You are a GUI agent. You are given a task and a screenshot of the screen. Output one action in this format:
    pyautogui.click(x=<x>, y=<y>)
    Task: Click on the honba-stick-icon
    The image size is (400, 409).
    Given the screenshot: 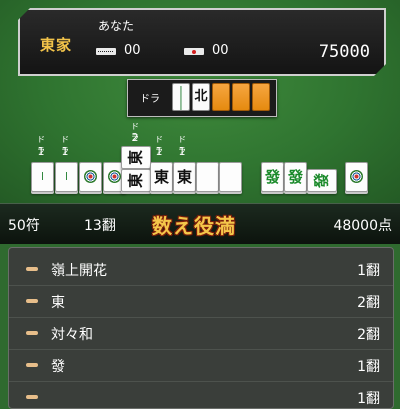 What is the action you would take?
    pyautogui.click(x=106, y=51)
    